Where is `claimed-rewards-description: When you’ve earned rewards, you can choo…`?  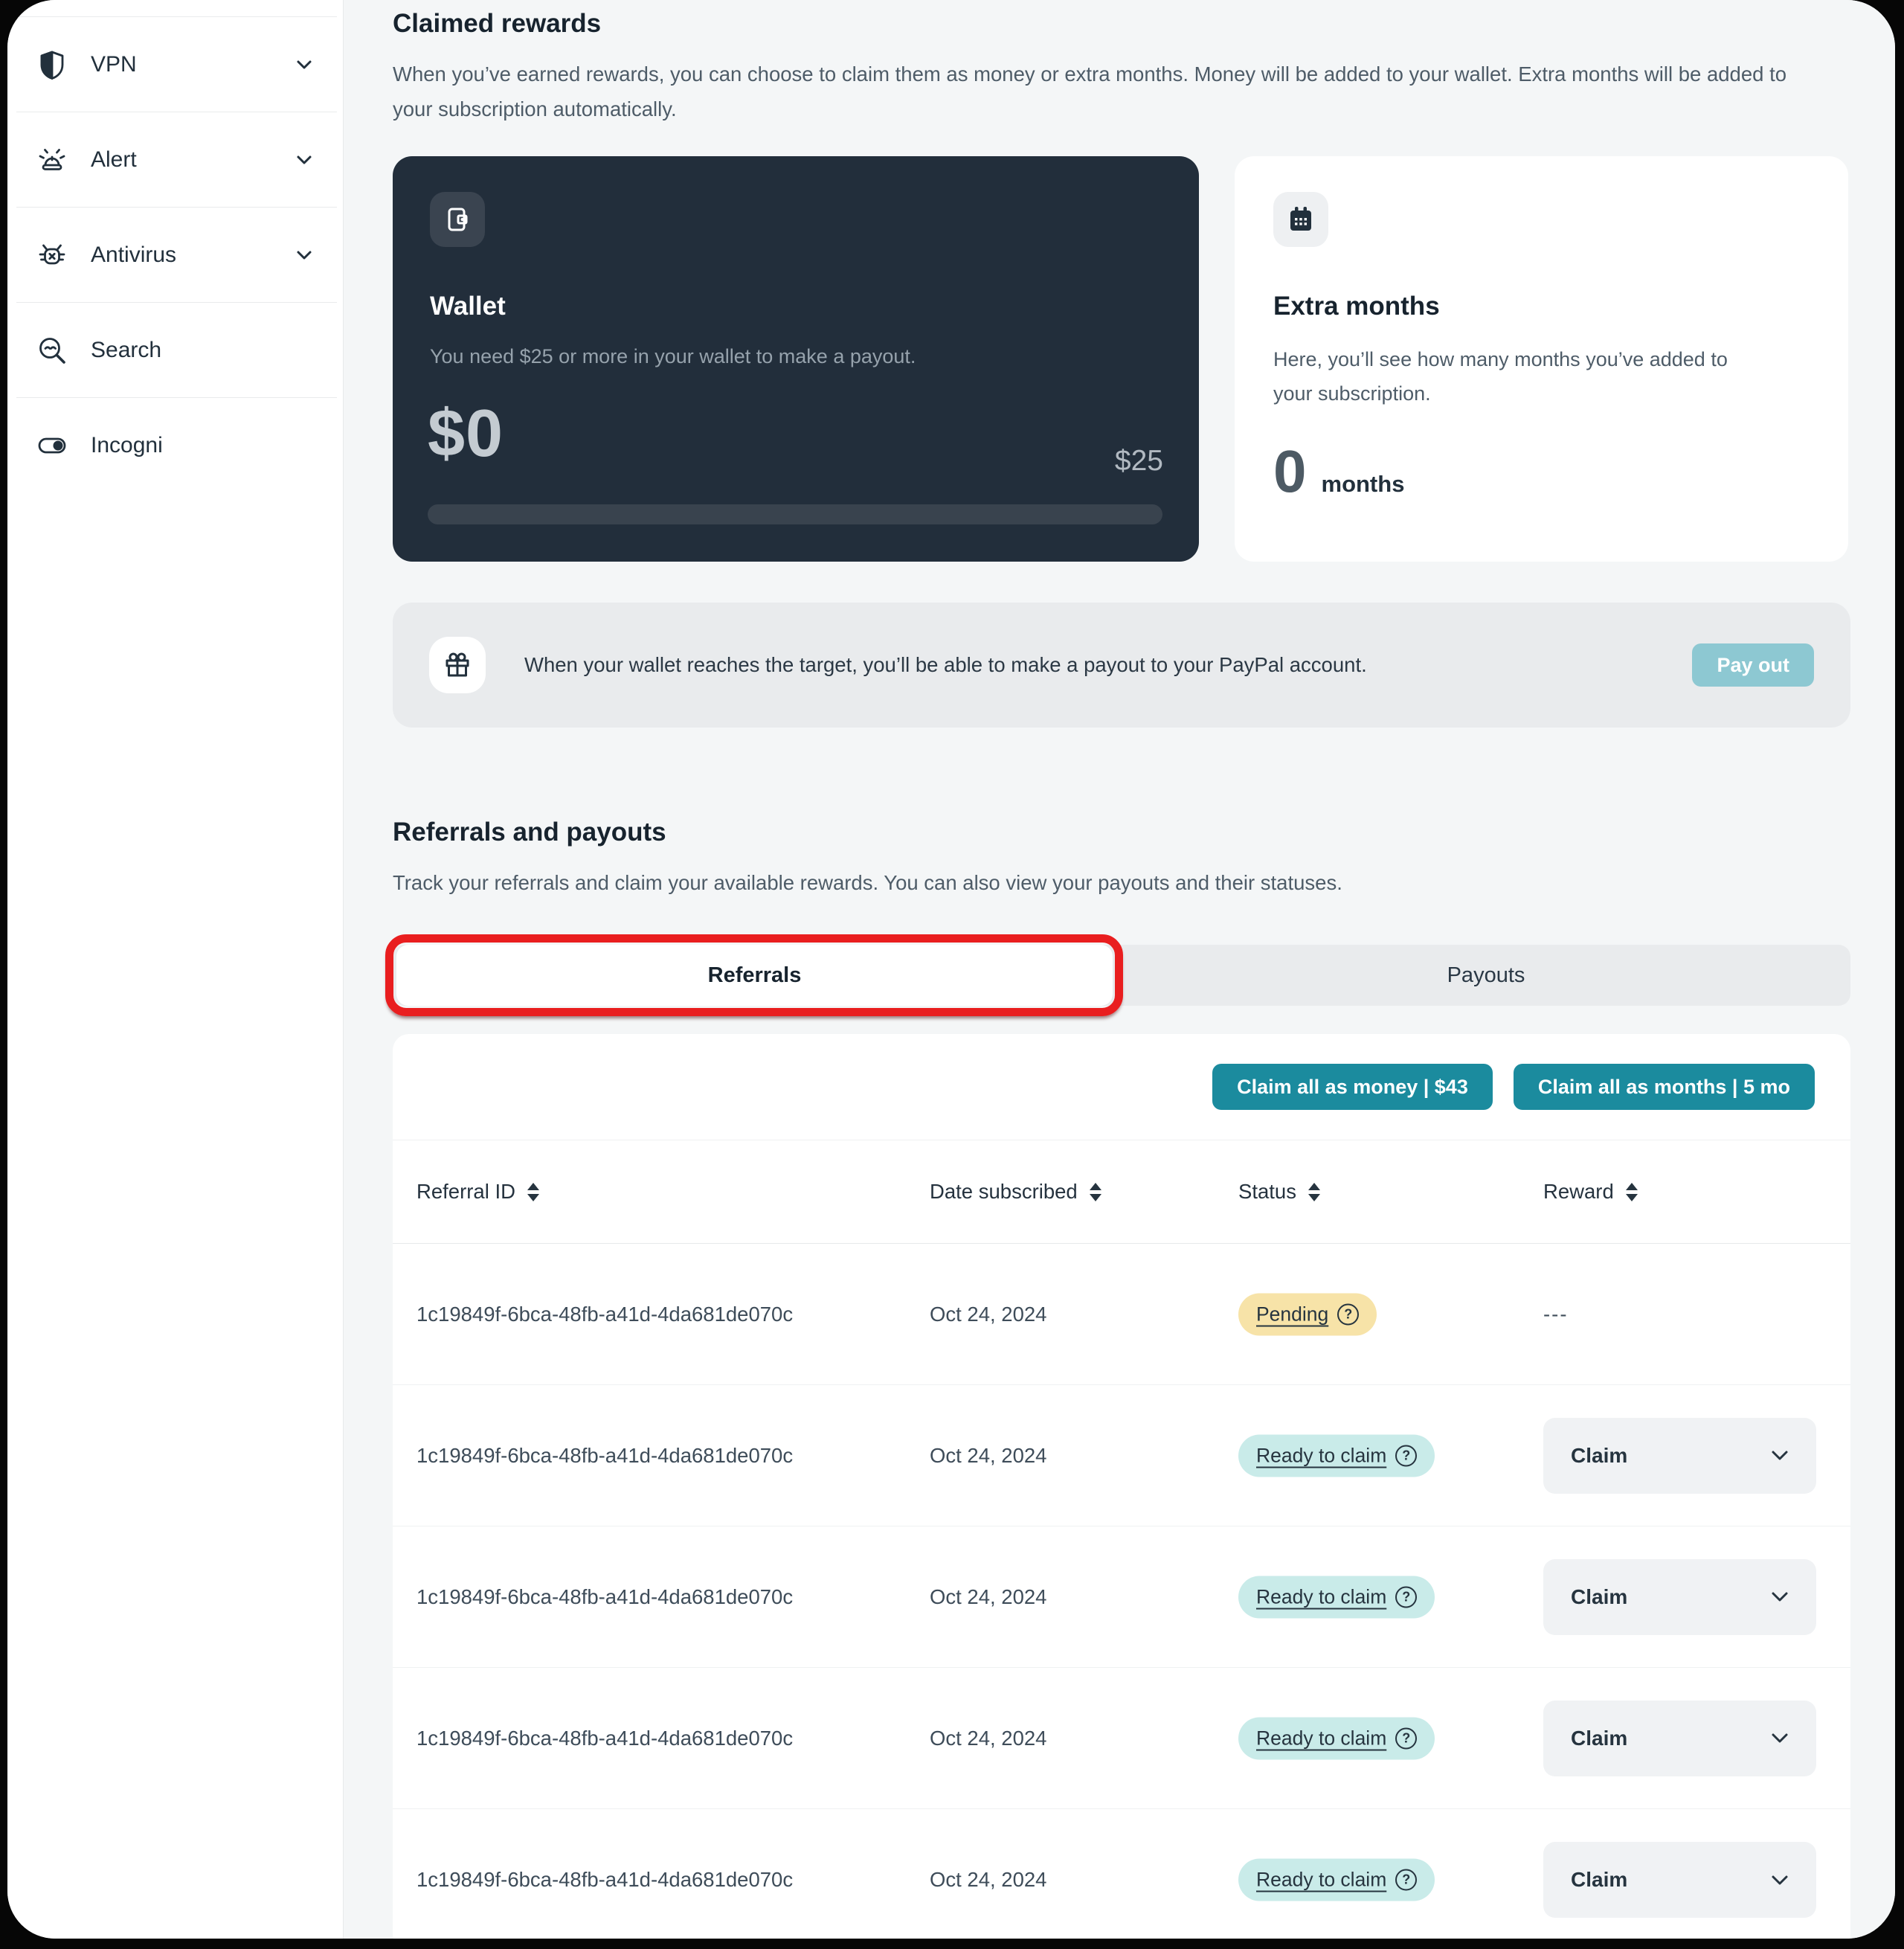
claimed-rewards-description: When you’ve earned rewards, you can choo… is located at coordinates (1090, 91).